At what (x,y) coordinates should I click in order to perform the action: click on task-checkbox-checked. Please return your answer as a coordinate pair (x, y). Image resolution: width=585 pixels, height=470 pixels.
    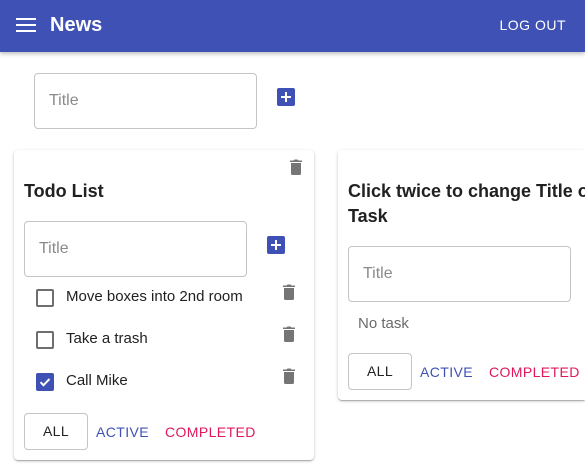
    Looking at the image, I should click on (45, 382).